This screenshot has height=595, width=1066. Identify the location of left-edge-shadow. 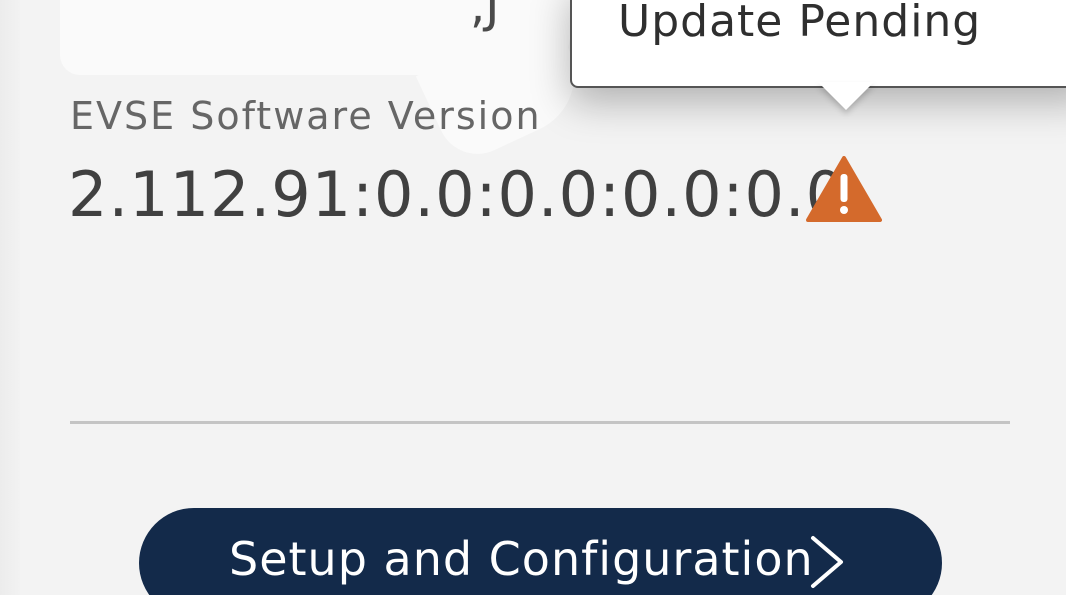
(10, 297).